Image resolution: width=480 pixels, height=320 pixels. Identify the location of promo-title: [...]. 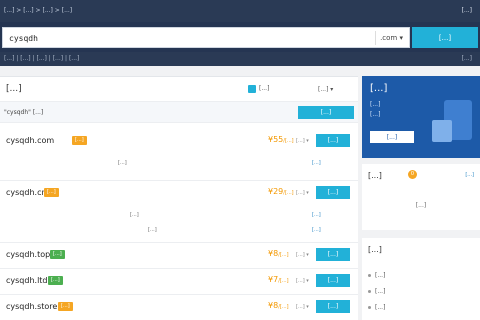
(379, 88).